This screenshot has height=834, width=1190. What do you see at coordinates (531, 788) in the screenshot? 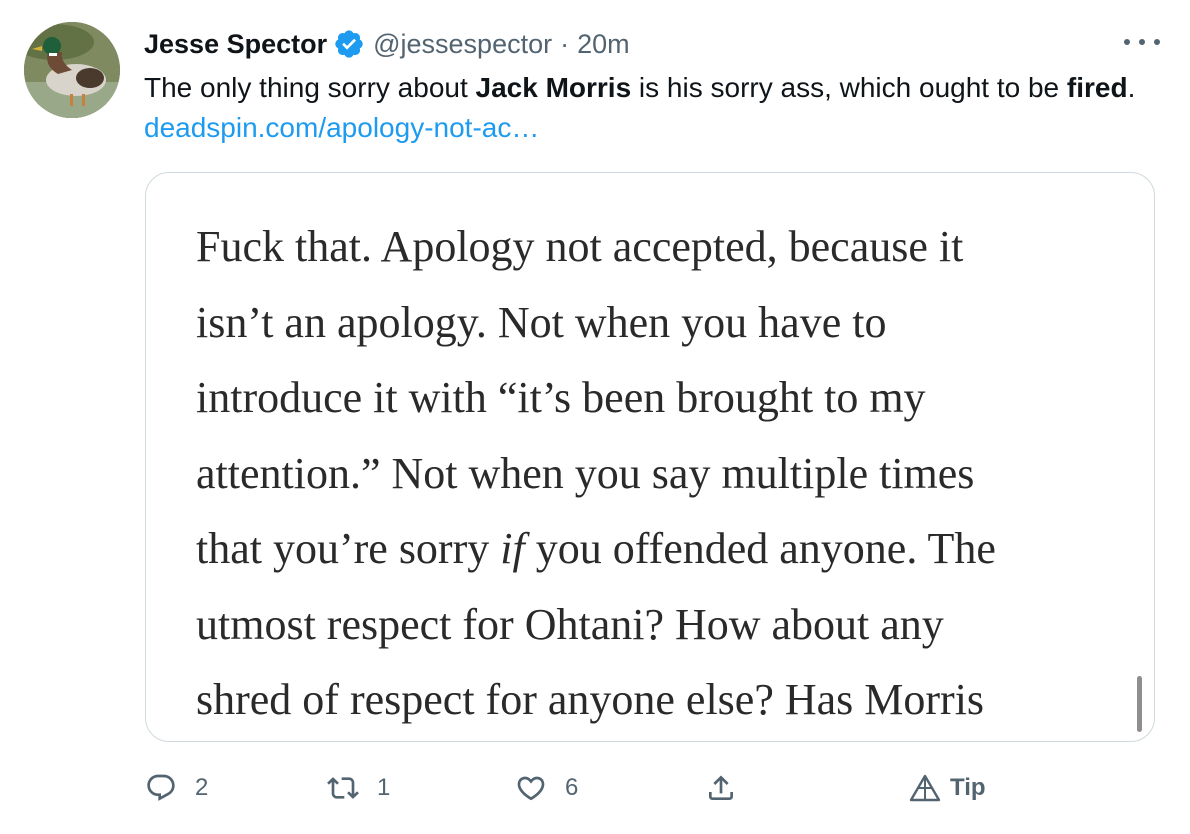
I see `heart-icon` at bounding box center [531, 788].